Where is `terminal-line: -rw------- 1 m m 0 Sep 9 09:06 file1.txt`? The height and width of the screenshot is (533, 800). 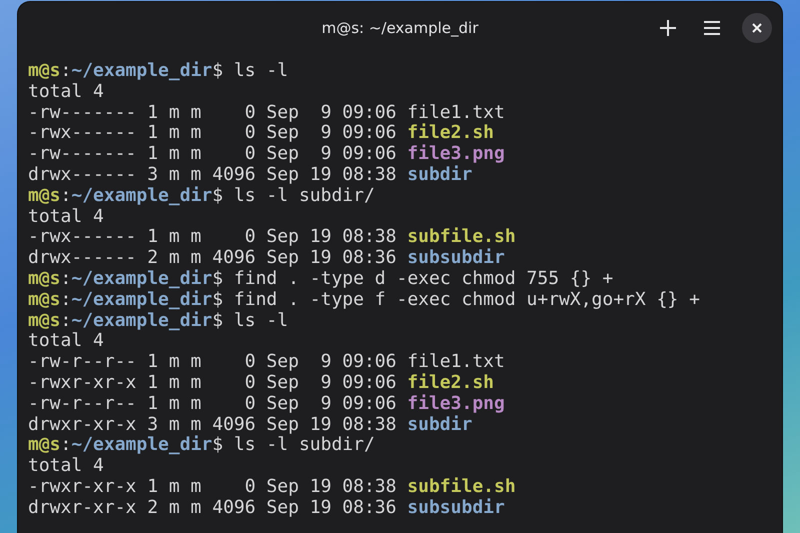
terminal-line: -rw------- 1 m m 0 Sep 9 09:06 file1.txt is located at coordinates (266, 112).